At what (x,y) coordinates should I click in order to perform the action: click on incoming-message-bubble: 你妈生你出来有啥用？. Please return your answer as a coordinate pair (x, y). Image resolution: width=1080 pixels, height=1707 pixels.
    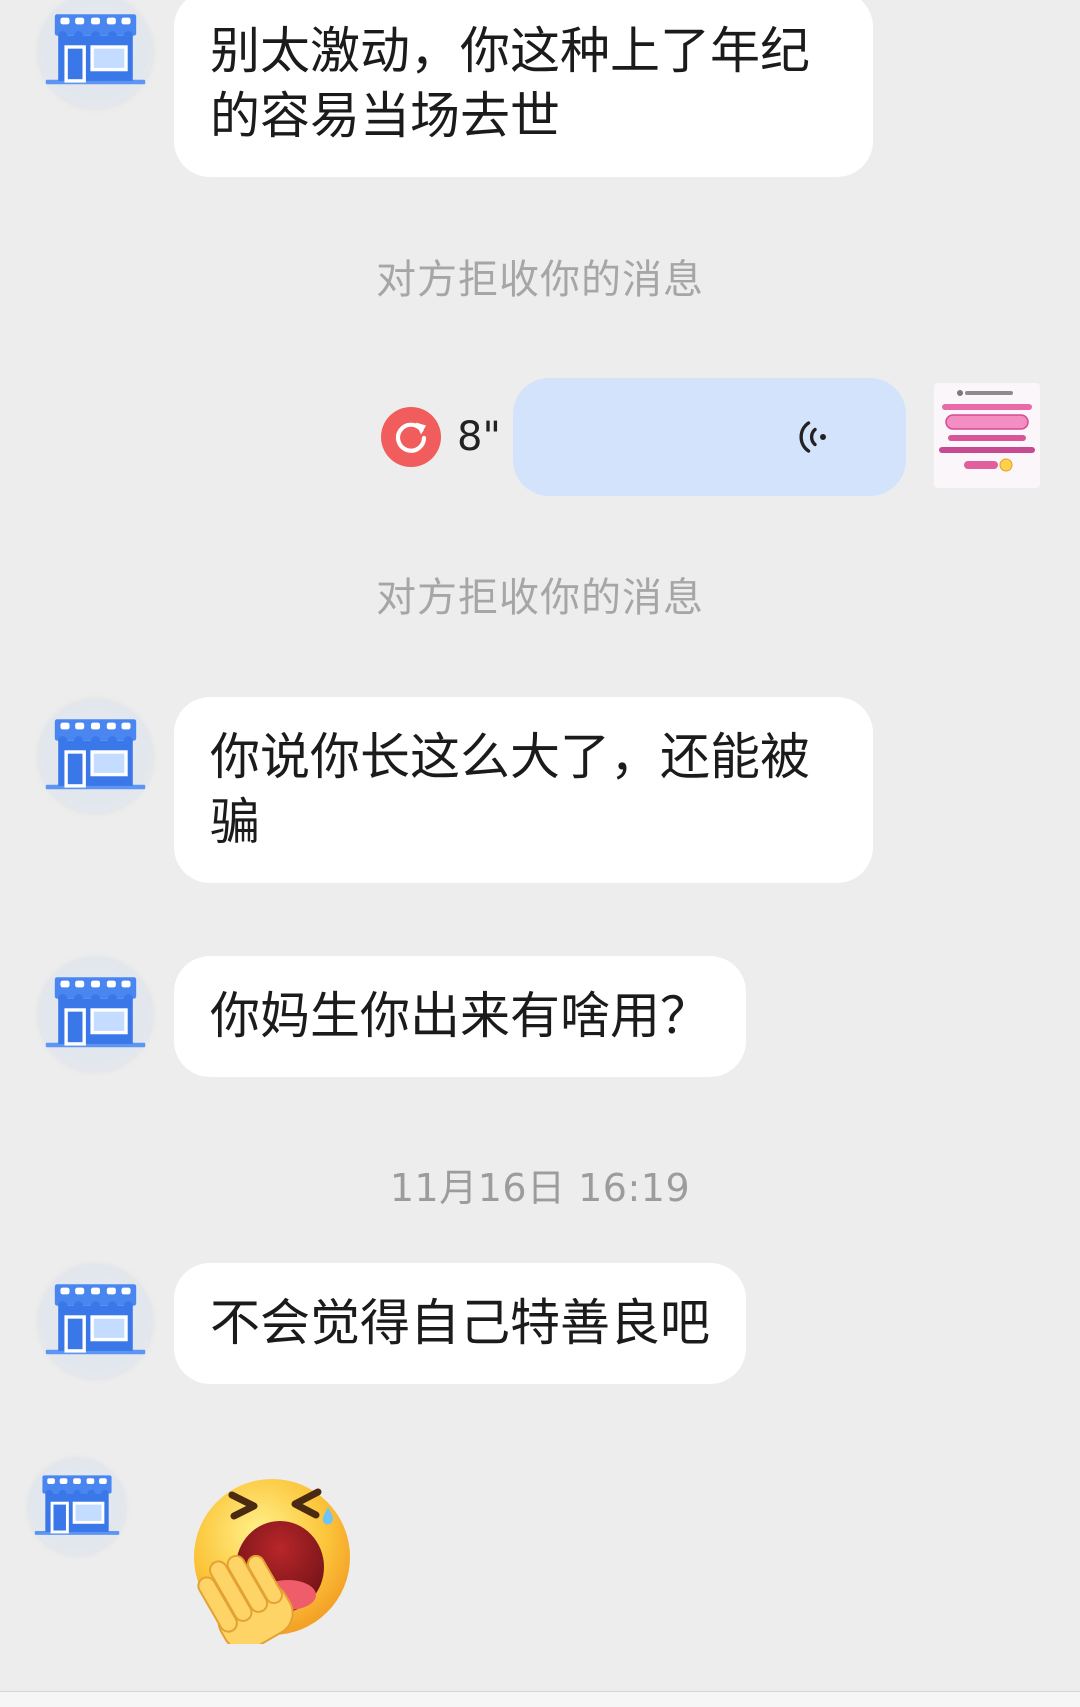
    Looking at the image, I should click on (460, 1016).